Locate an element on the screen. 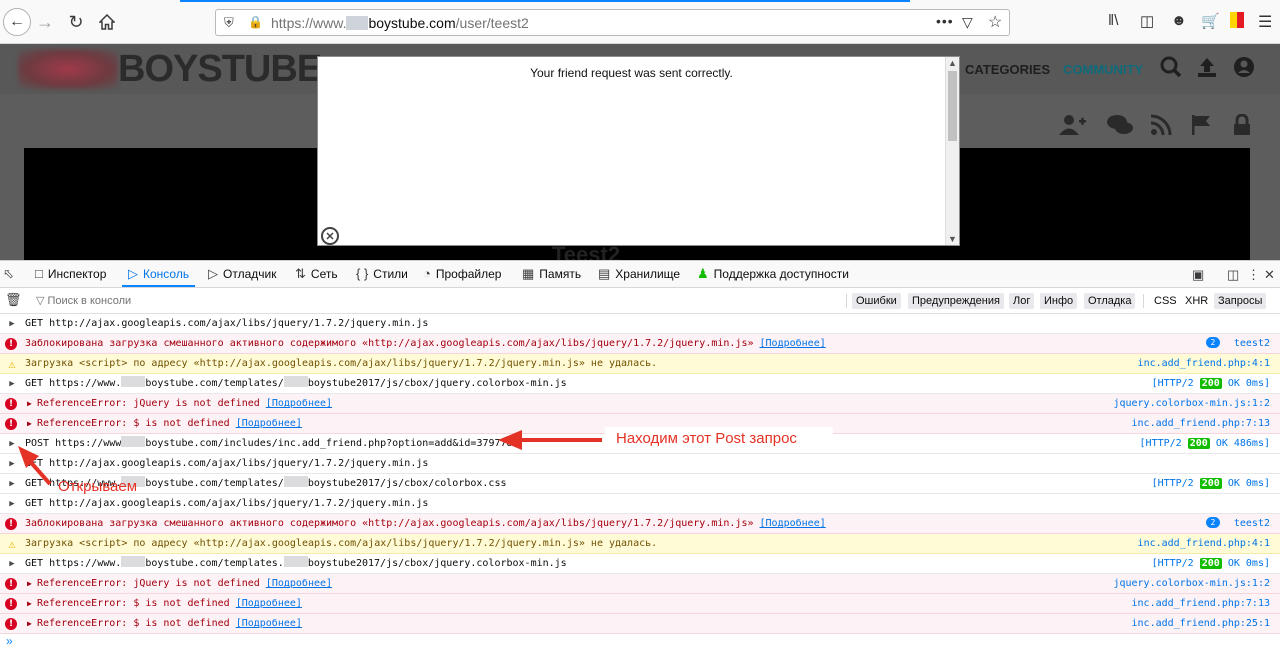  library-icon: ‖\ is located at coordinates (1113, 20).